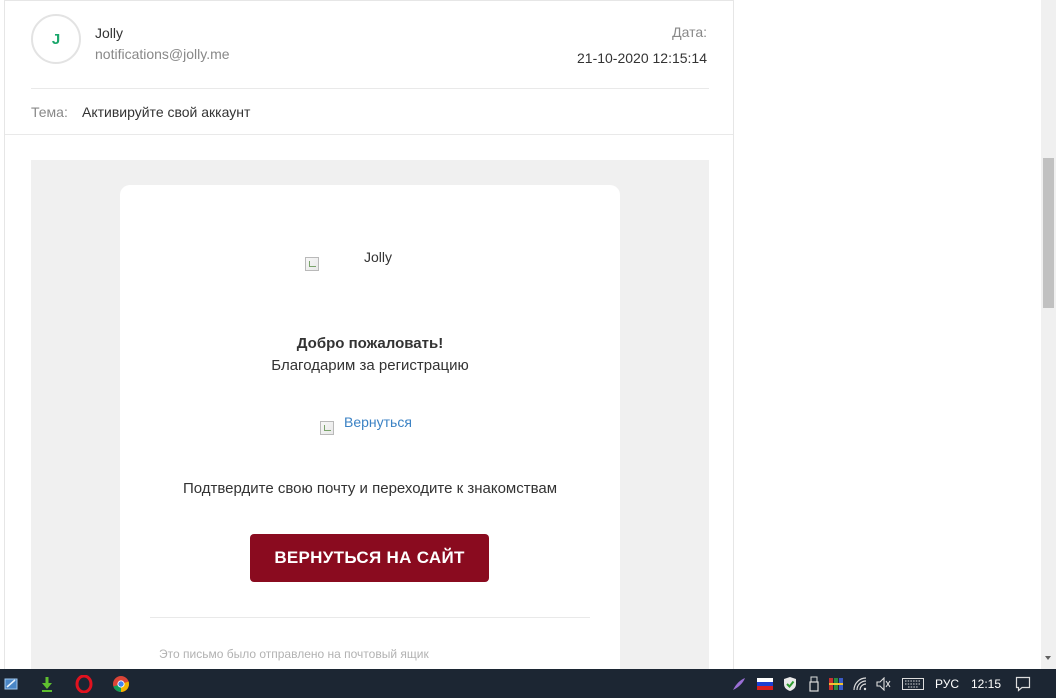 Image resolution: width=1056 pixels, height=698 pixels. What do you see at coordinates (162, 54) in the screenshot?
I see `sender-email: notifications@jolly.me` at bounding box center [162, 54].